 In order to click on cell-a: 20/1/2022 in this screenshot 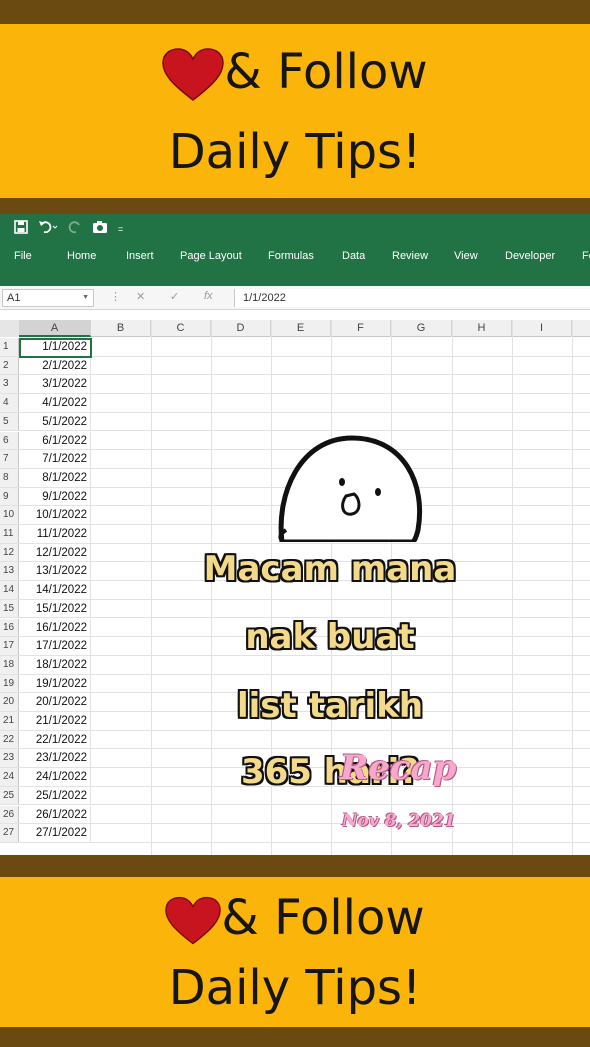, I will do `click(55, 702)`.